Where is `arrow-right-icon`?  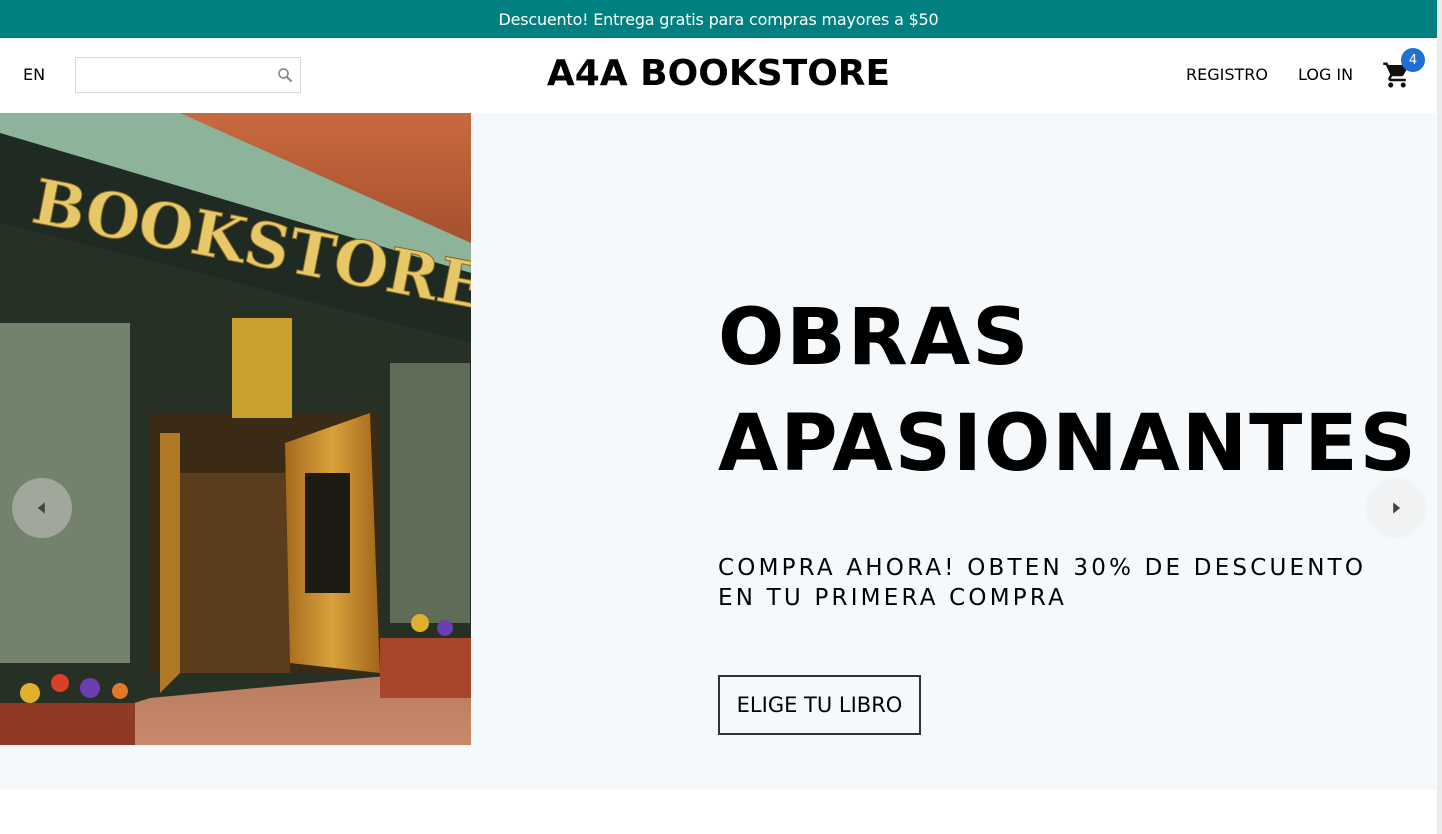 arrow-right-icon is located at coordinates (1397, 508).